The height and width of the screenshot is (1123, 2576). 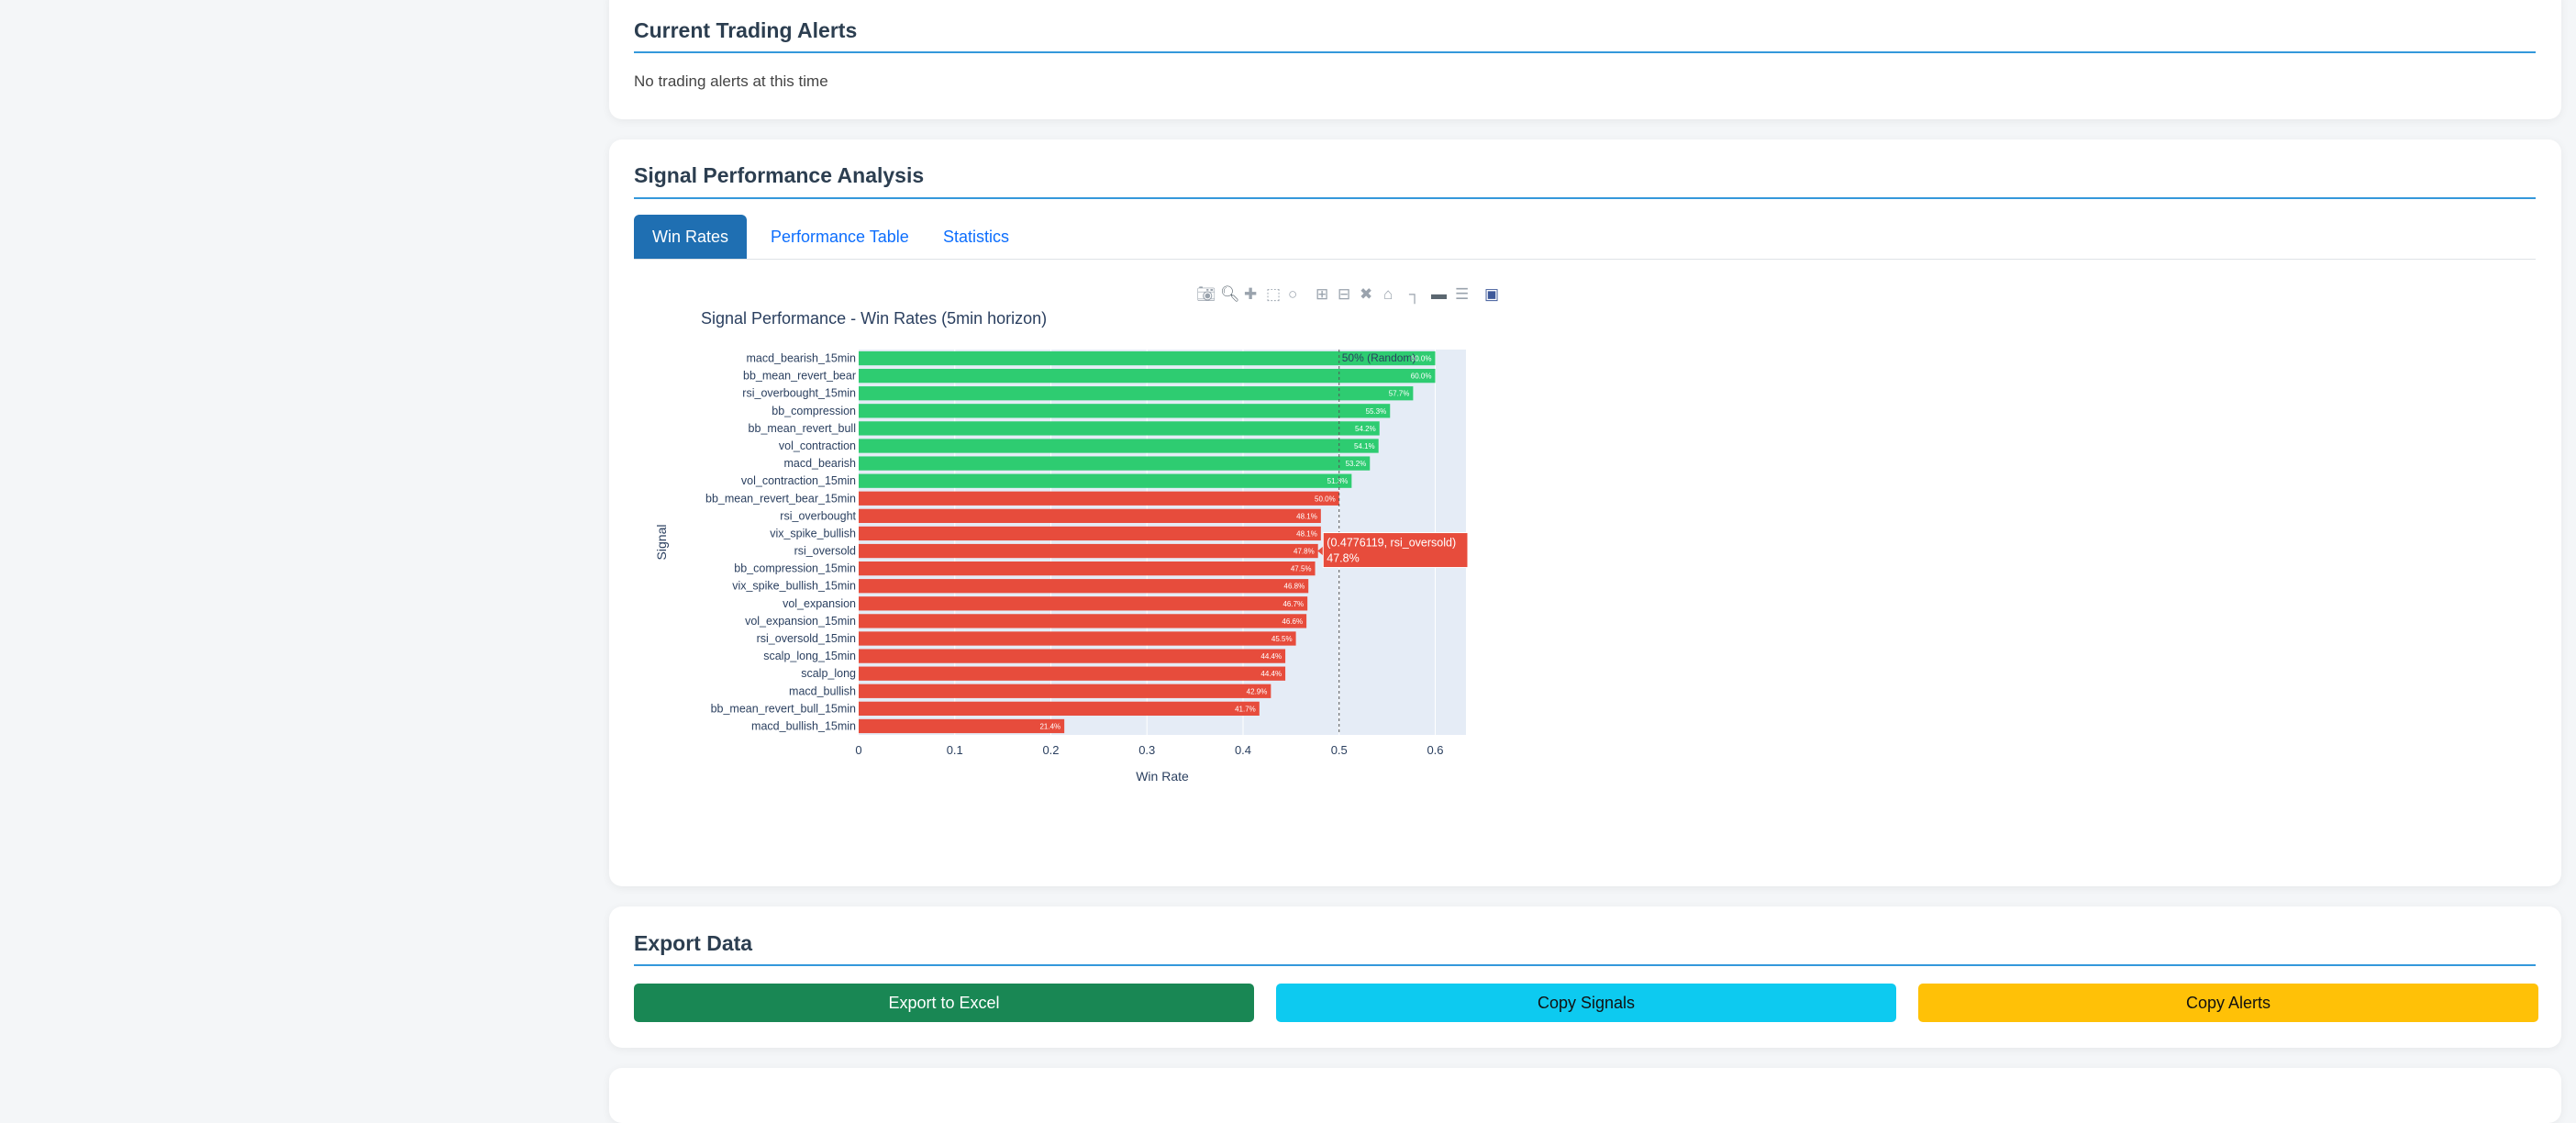 I want to click on tab-win-rates: Win Rates, so click(x=691, y=237).